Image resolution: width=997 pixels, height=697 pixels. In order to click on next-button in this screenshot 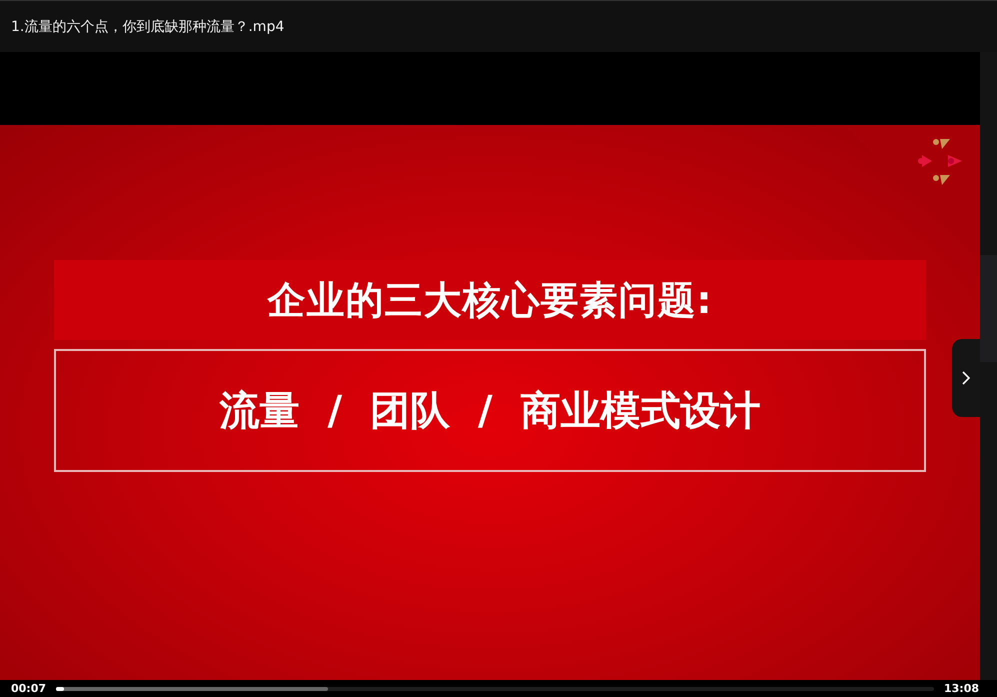, I will do `click(966, 378)`.